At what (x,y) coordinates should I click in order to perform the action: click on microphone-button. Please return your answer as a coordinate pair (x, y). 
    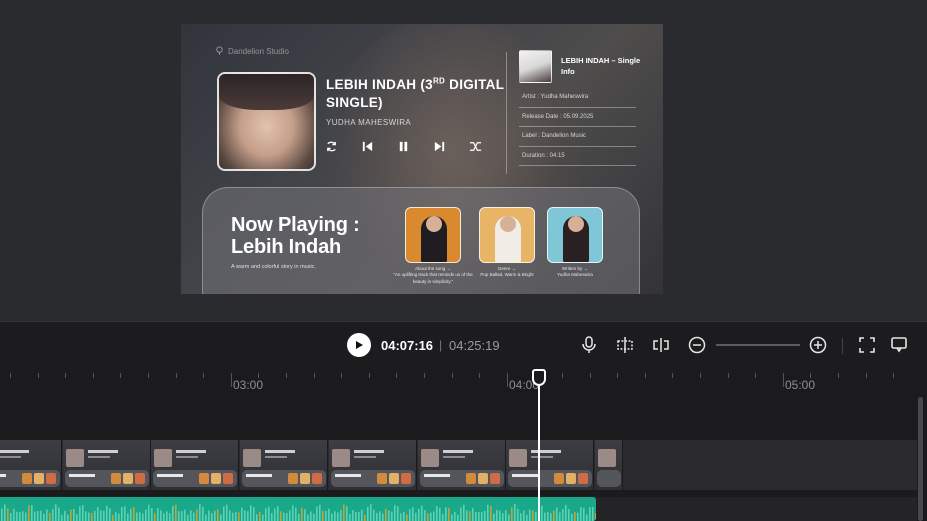
    Looking at the image, I should click on (589, 345).